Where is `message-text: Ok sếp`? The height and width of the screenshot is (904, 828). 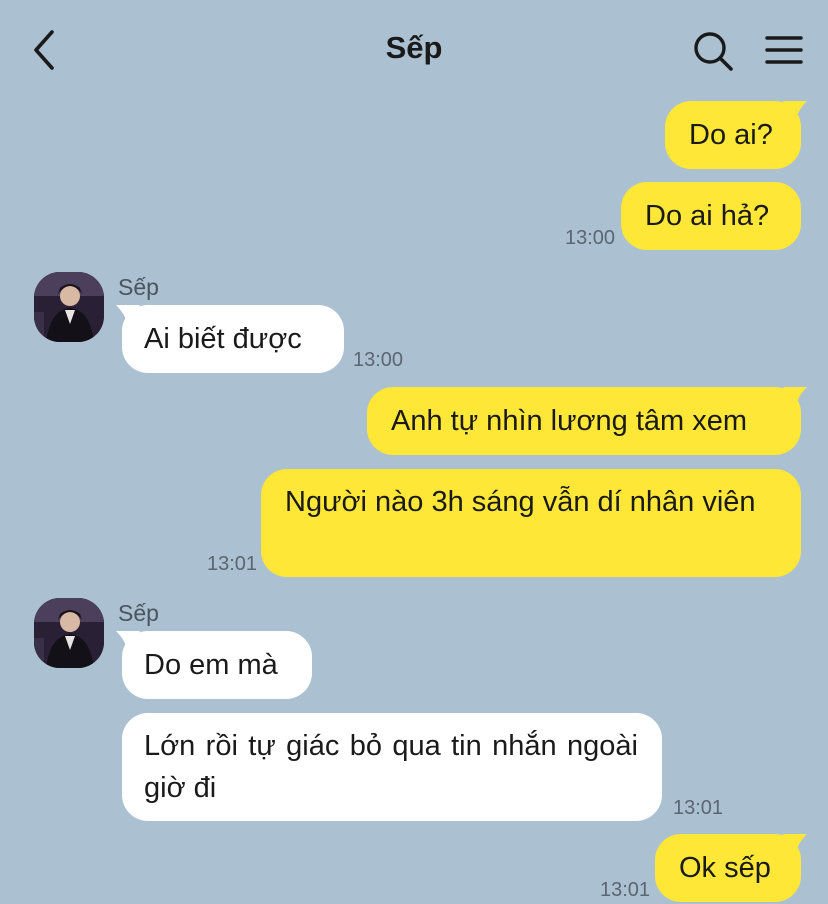 message-text: Ok sếp is located at coordinates (725, 868).